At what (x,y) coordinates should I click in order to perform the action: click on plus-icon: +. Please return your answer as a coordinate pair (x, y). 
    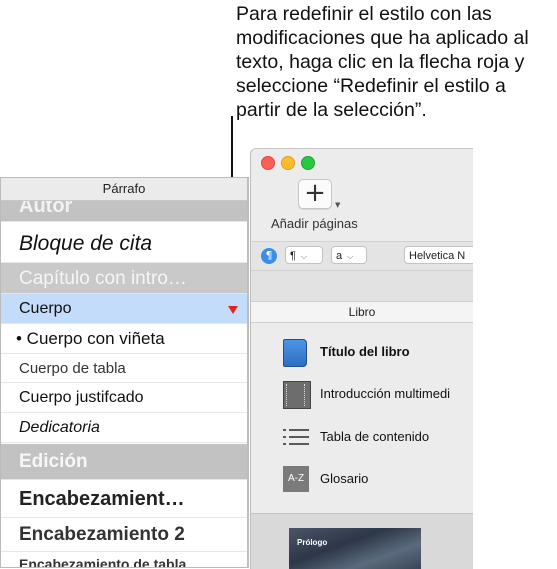
    Looking at the image, I should click on (315, 193).